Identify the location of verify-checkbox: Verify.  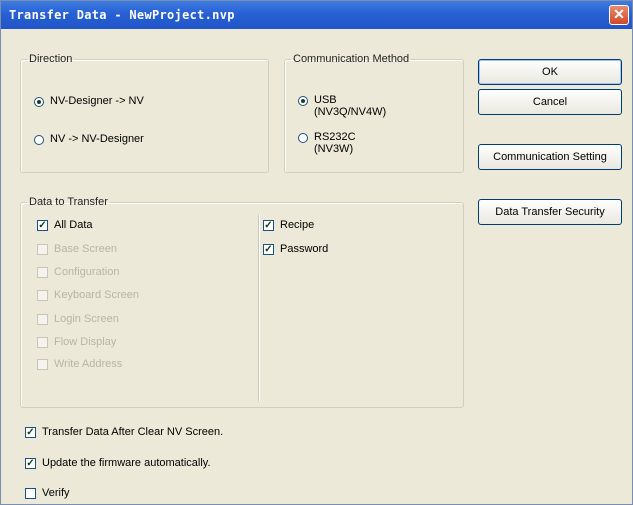
(47, 493).